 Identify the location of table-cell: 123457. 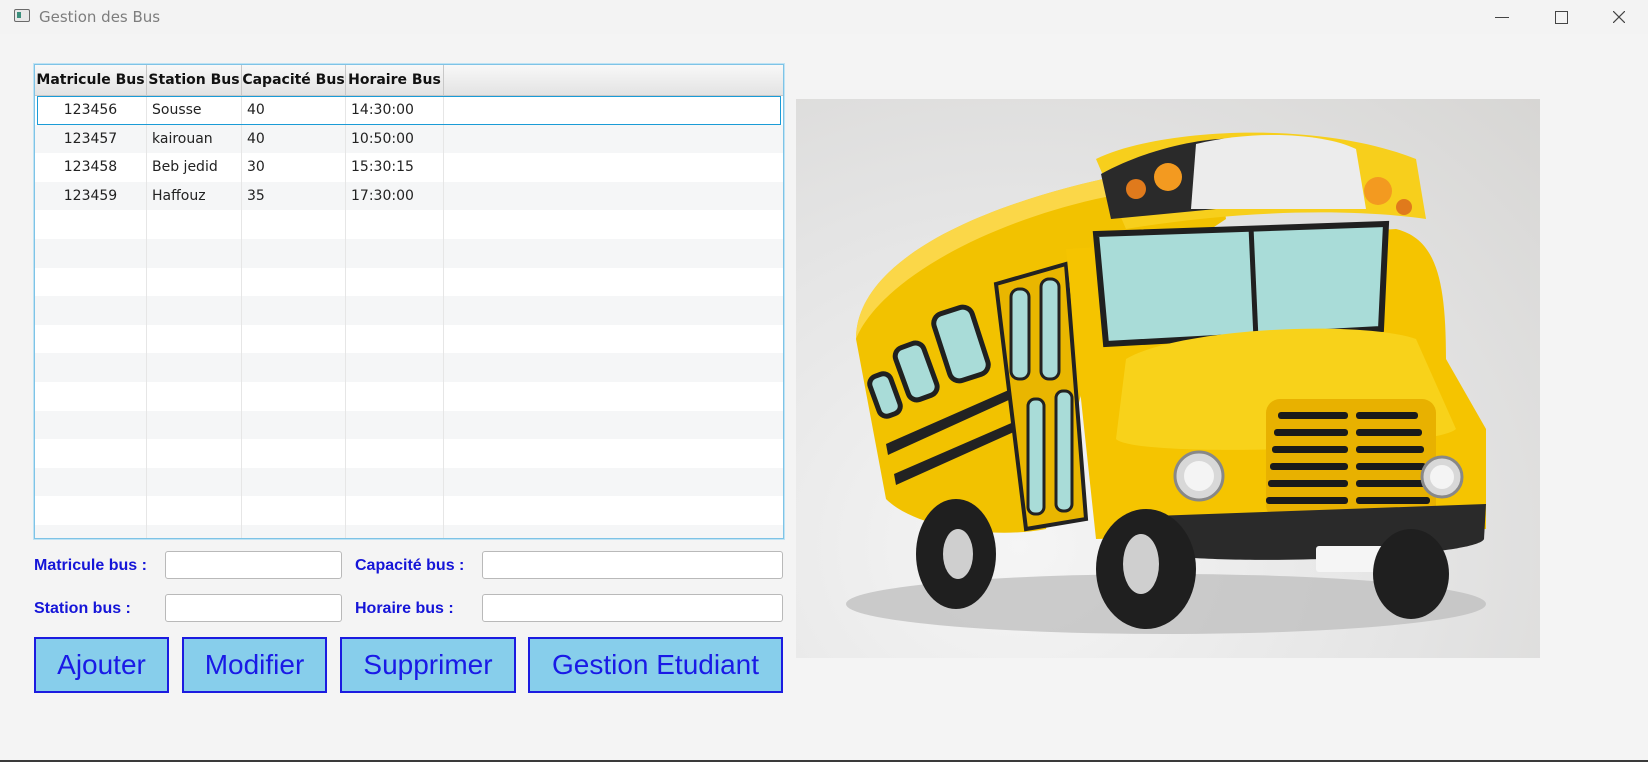
(91, 139).